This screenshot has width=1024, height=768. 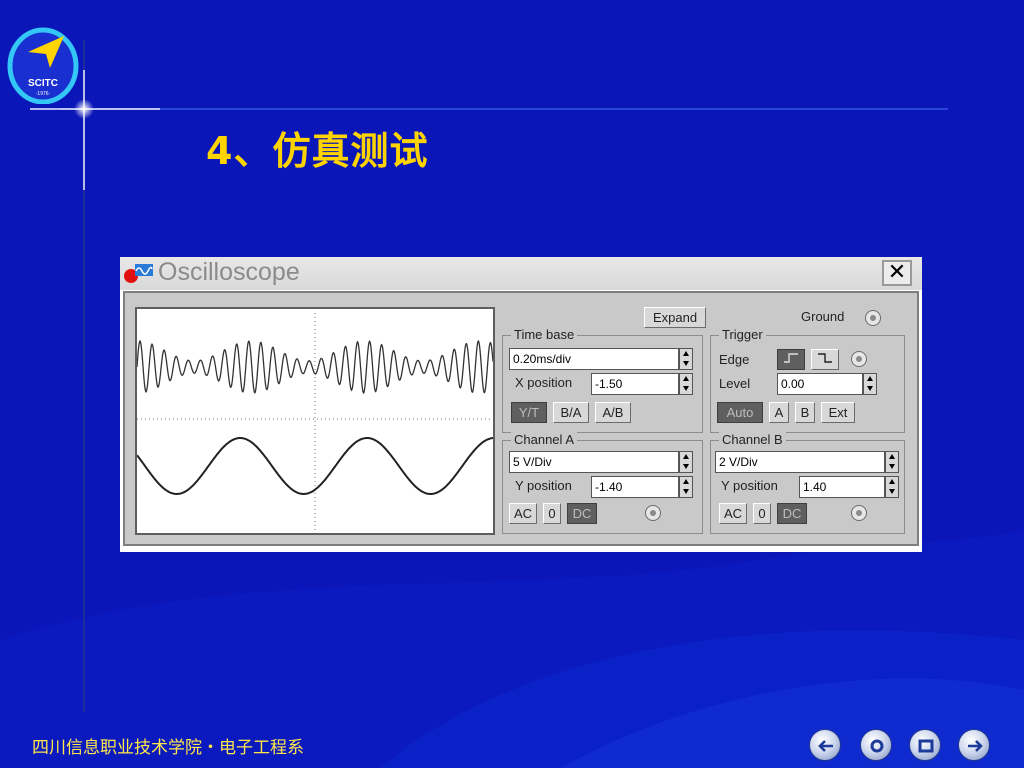 I want to click on waveform-display, so click(x=315, y=422).